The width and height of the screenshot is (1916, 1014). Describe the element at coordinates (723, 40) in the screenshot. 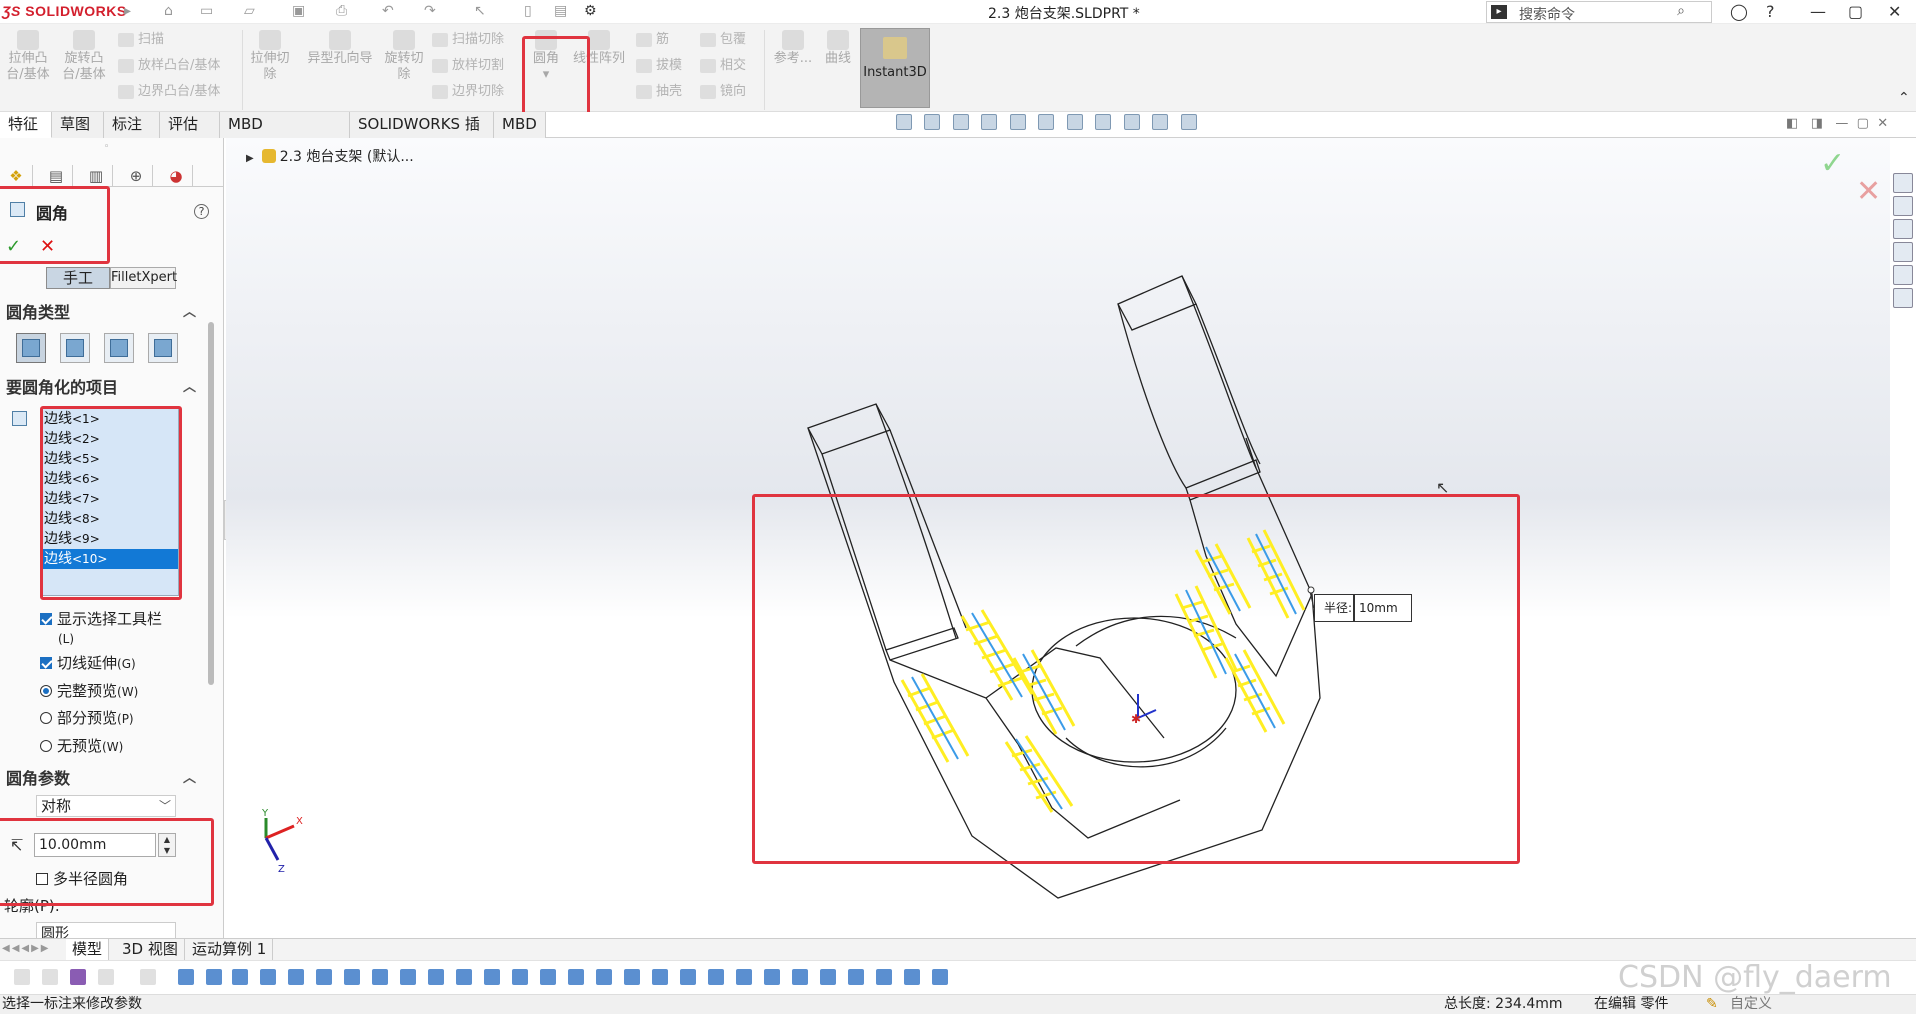

I see `wrap-button: 包覆` at that location.